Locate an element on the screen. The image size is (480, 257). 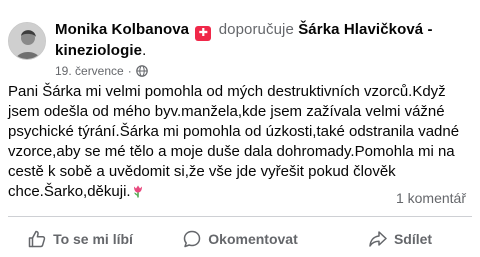
target-suffix: . is located at coordinates (144, 50).